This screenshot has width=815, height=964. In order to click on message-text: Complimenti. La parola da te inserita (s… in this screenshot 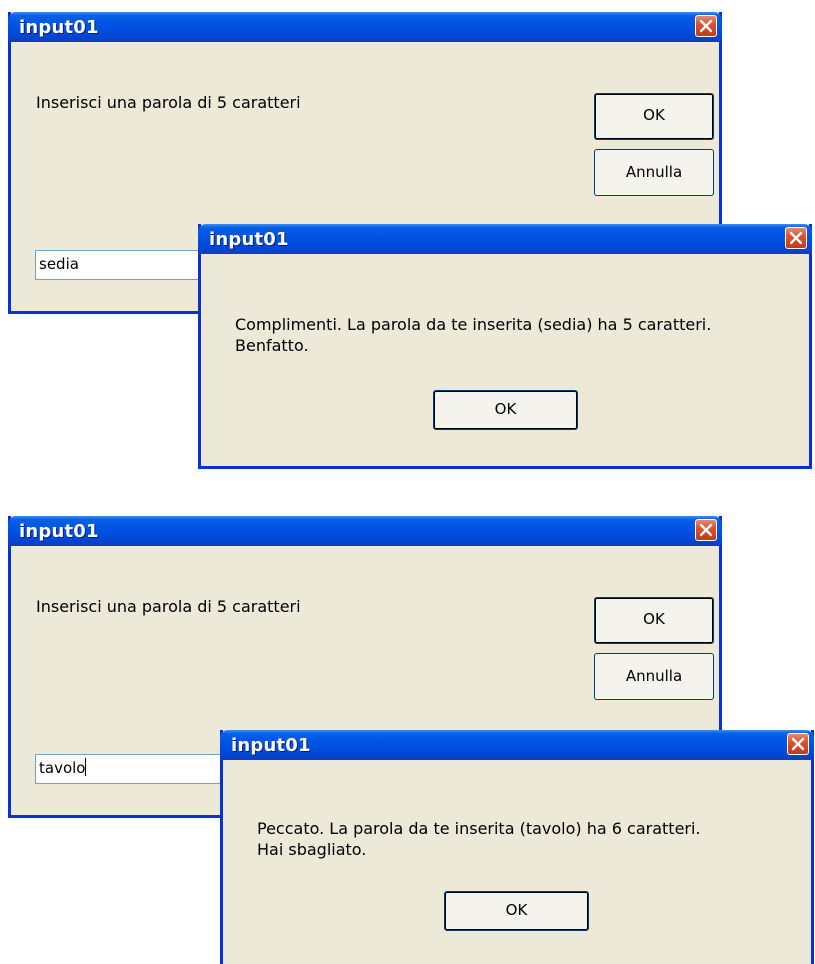, I will do `click(473, 335)`.